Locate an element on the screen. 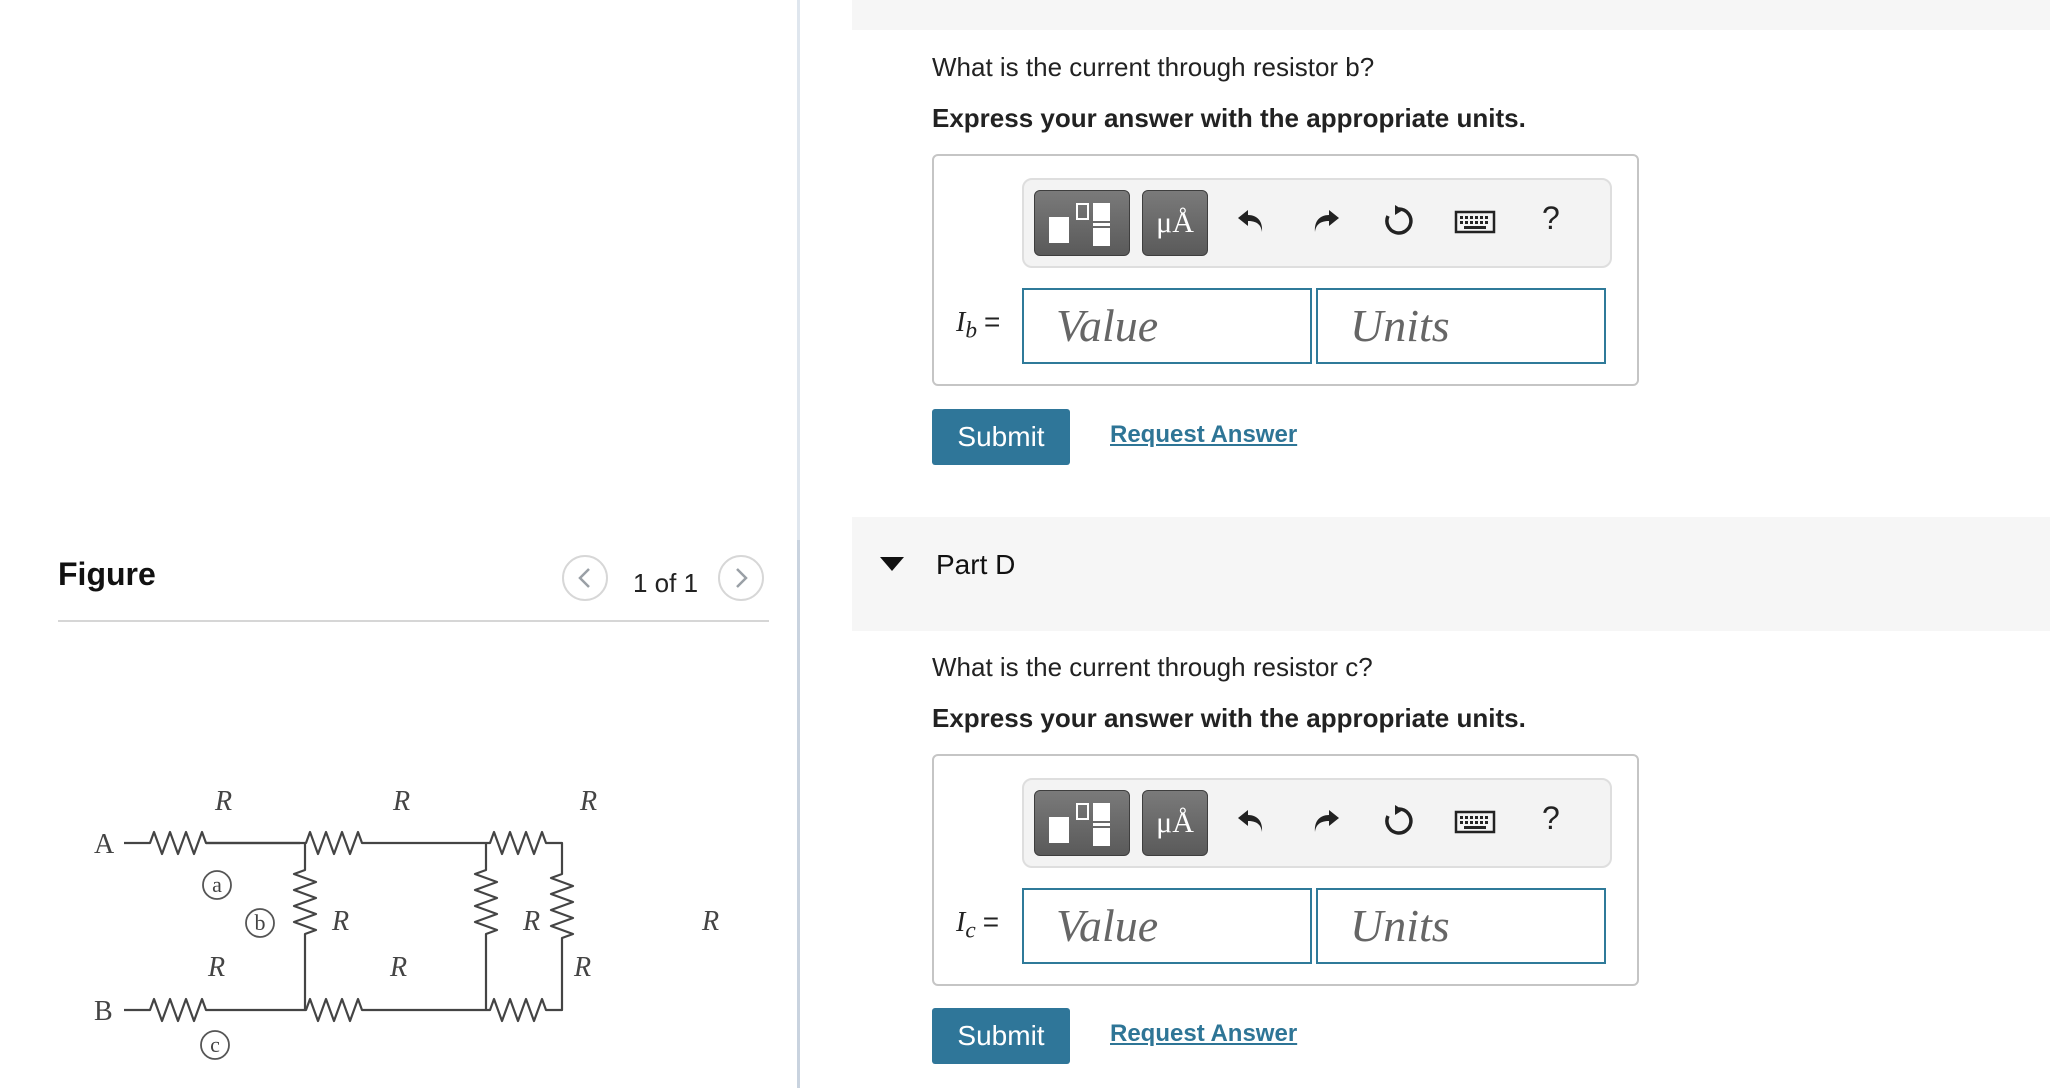  variable-label: Ic = is located at coordinates (977, 925).